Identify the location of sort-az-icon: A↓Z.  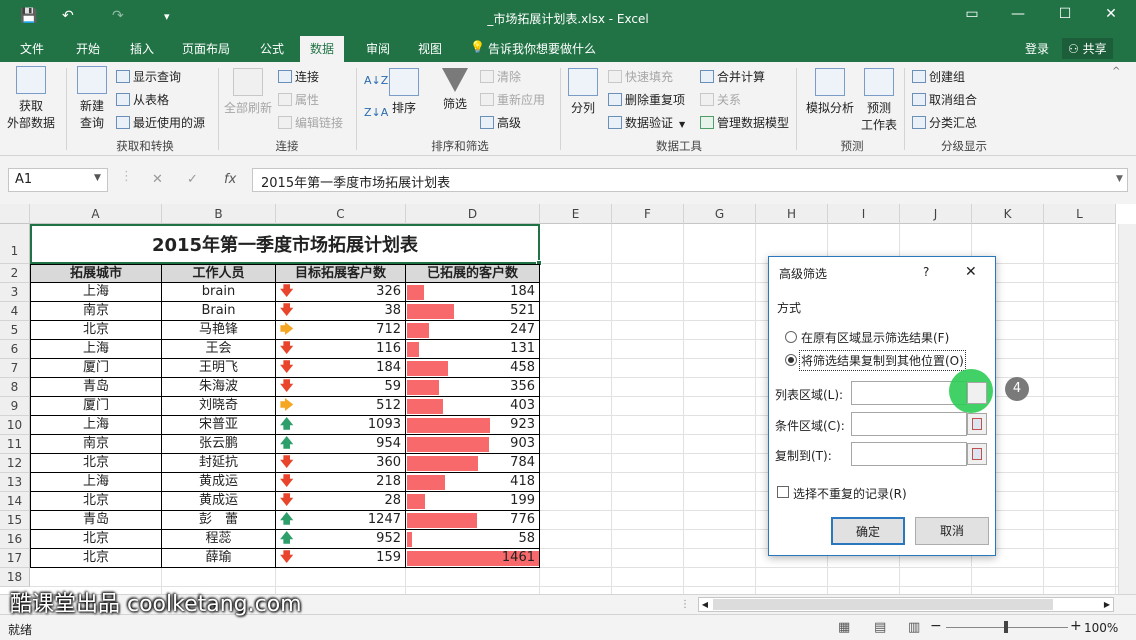
(376, 80).